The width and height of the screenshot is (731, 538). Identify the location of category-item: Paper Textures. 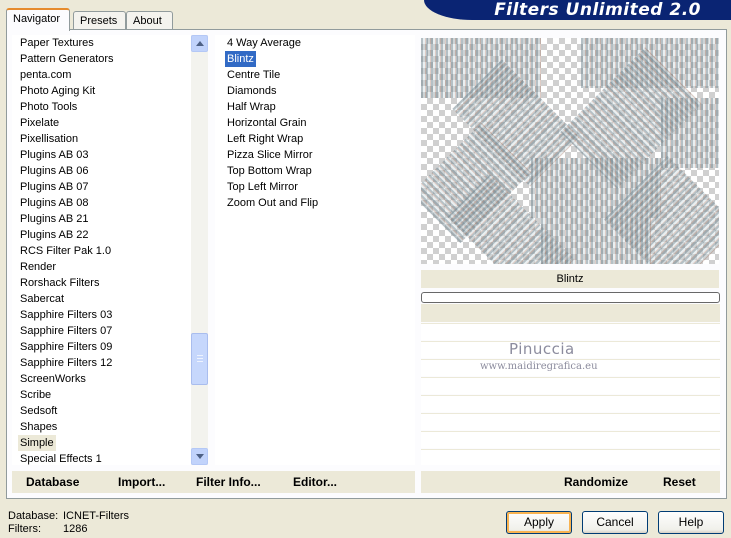
(57, 43).